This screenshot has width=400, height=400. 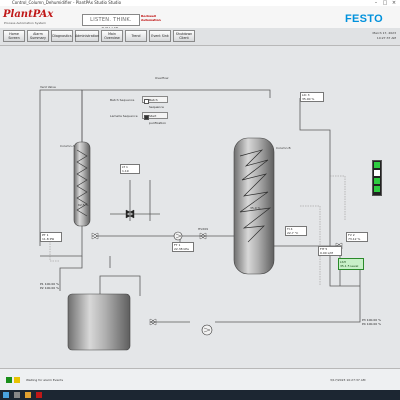 I want to click on instrument-value: 22.38 kPa, so click(x=181, y=249).